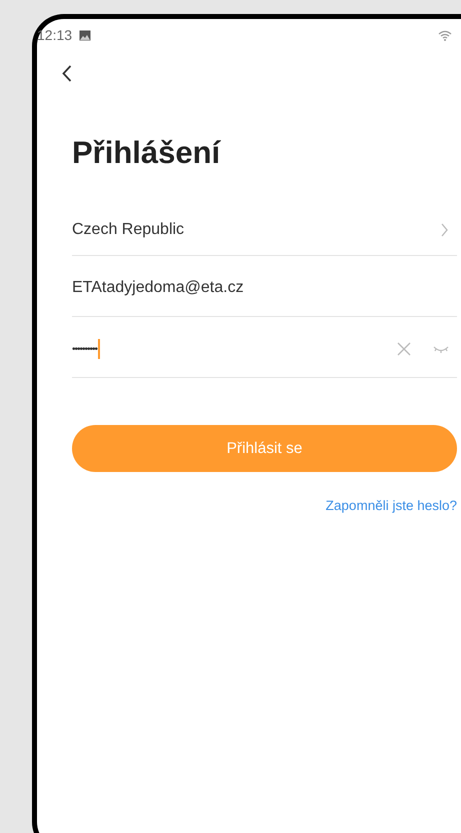 Image resolution: width=461 pixels, height=833 pixels. Describe the element at coordinates (264, 347) in the screenshot. I see `password-field: ••••••••••` at that location.